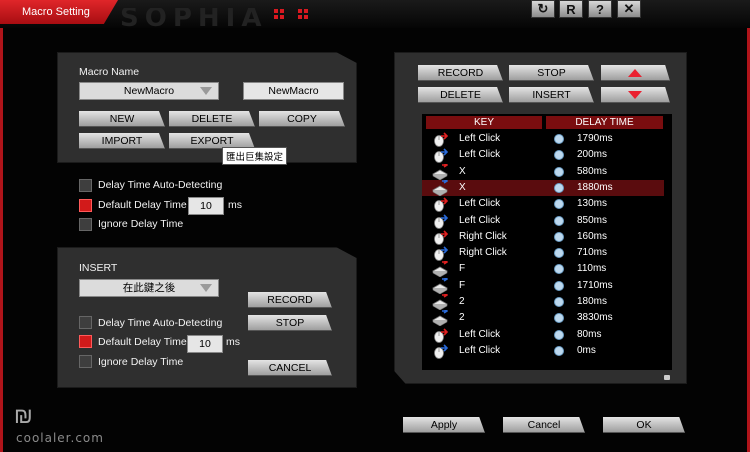 This screenshot has width=750, height=452. Describe the element at coordinates (543, 155) in the screenshot. I see `table-row: Left Click 200ms` at that location.